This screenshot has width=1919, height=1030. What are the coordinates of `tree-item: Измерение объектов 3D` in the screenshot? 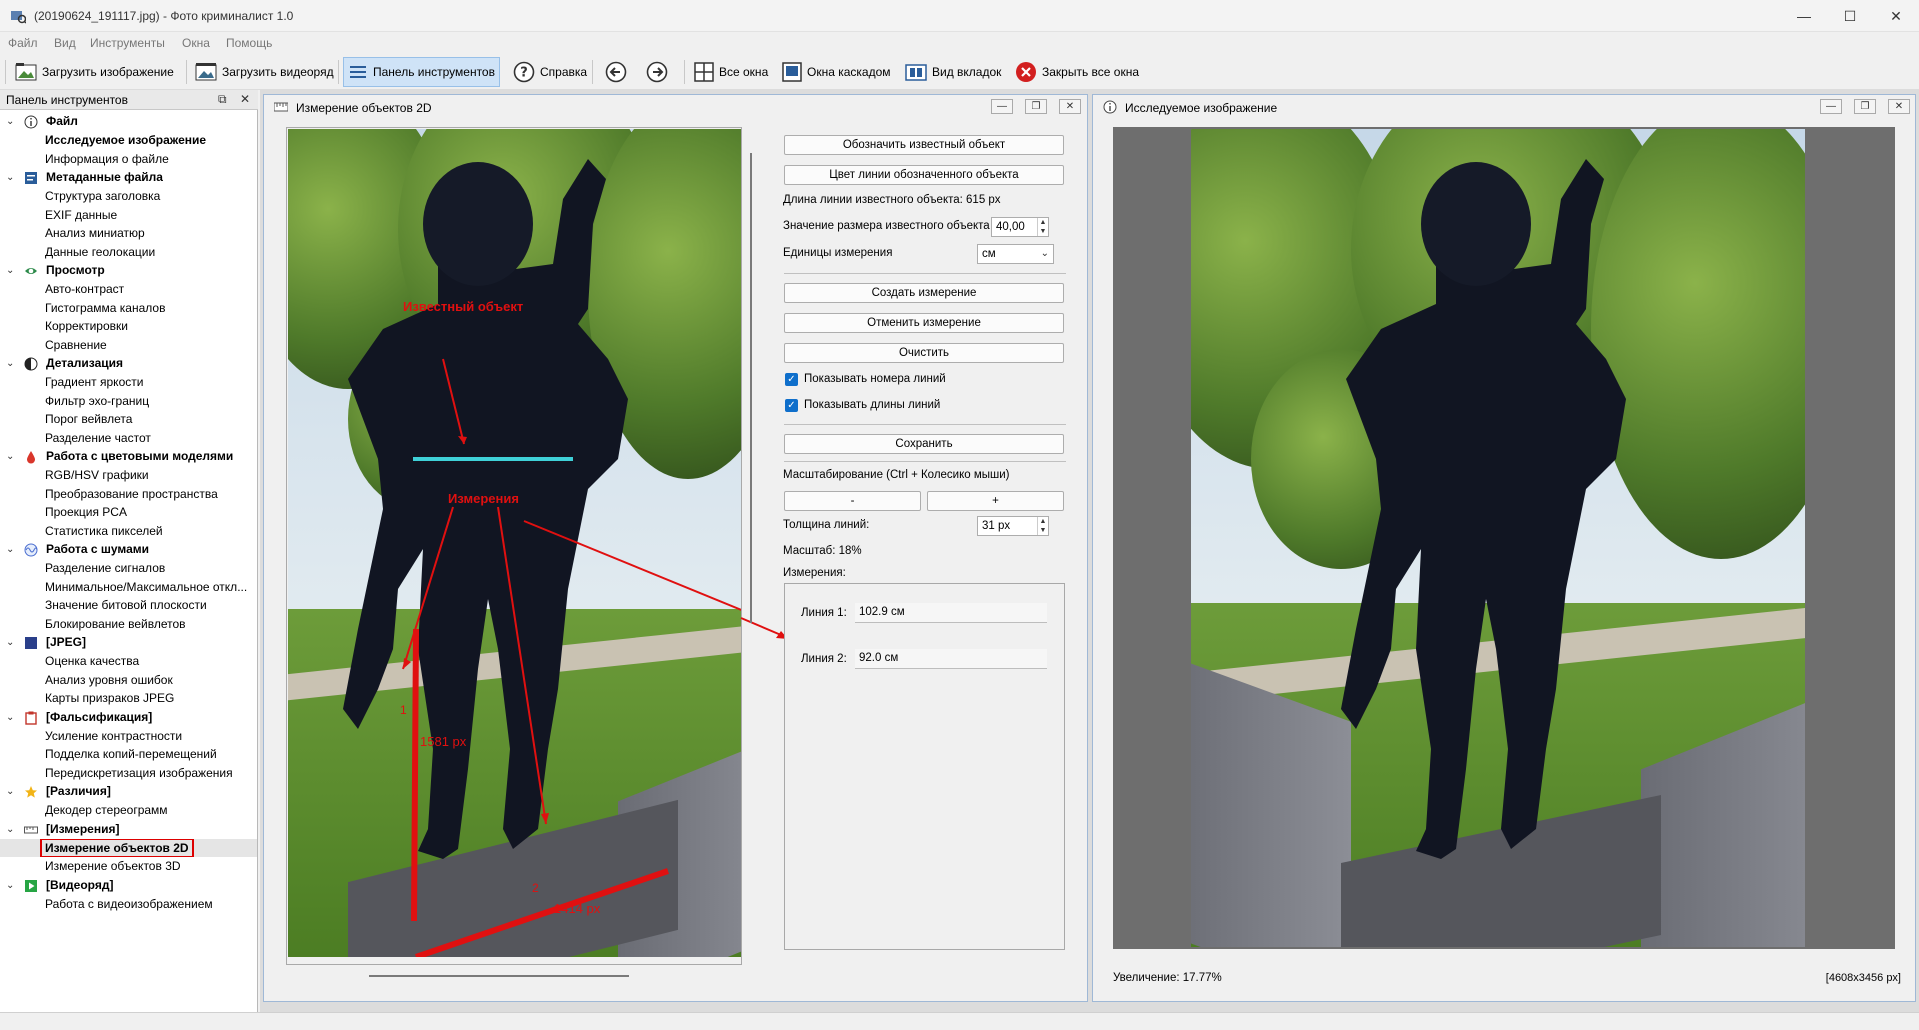 It's located at (128, 866).